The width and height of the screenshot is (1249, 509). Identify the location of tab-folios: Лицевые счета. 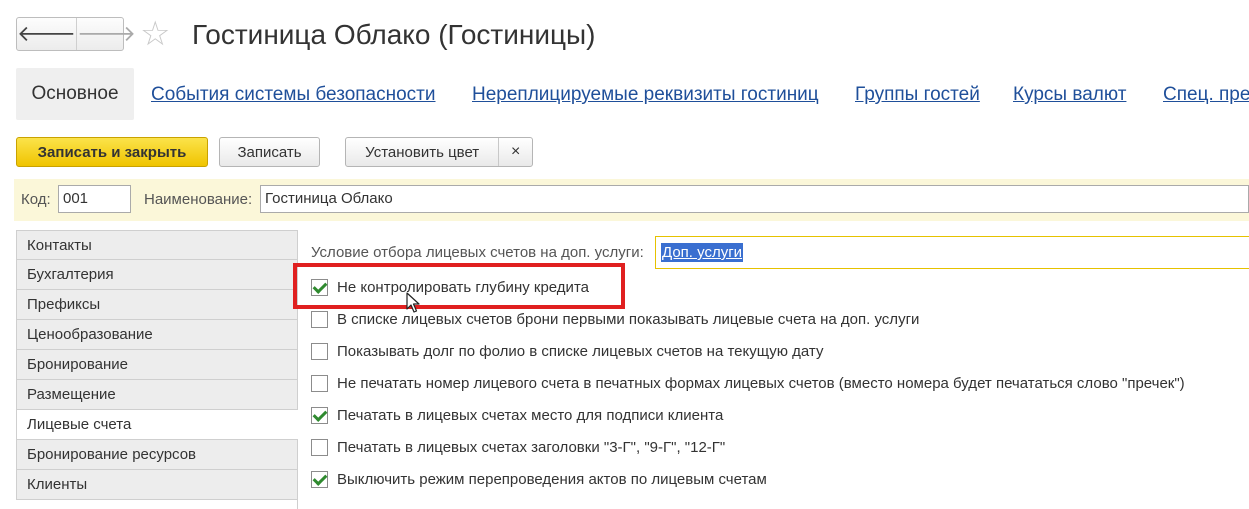
(157, 425).